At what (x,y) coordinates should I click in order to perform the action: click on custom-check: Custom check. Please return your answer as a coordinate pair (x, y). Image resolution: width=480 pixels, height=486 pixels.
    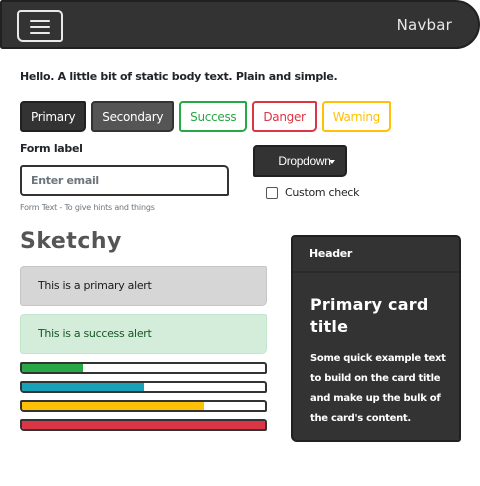
    Looking at the image, I should click on (313, 192).